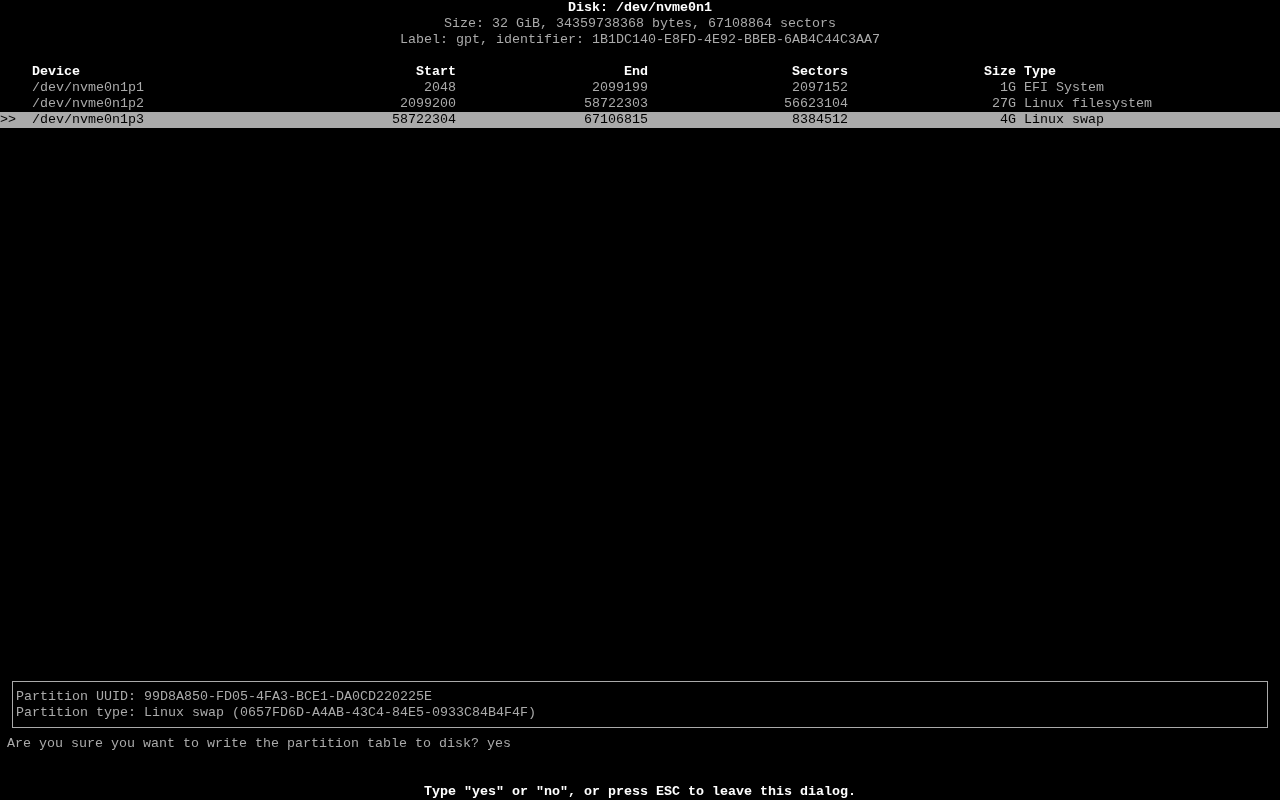  I want to click on table-cell: 58722304, so click(424, 119).